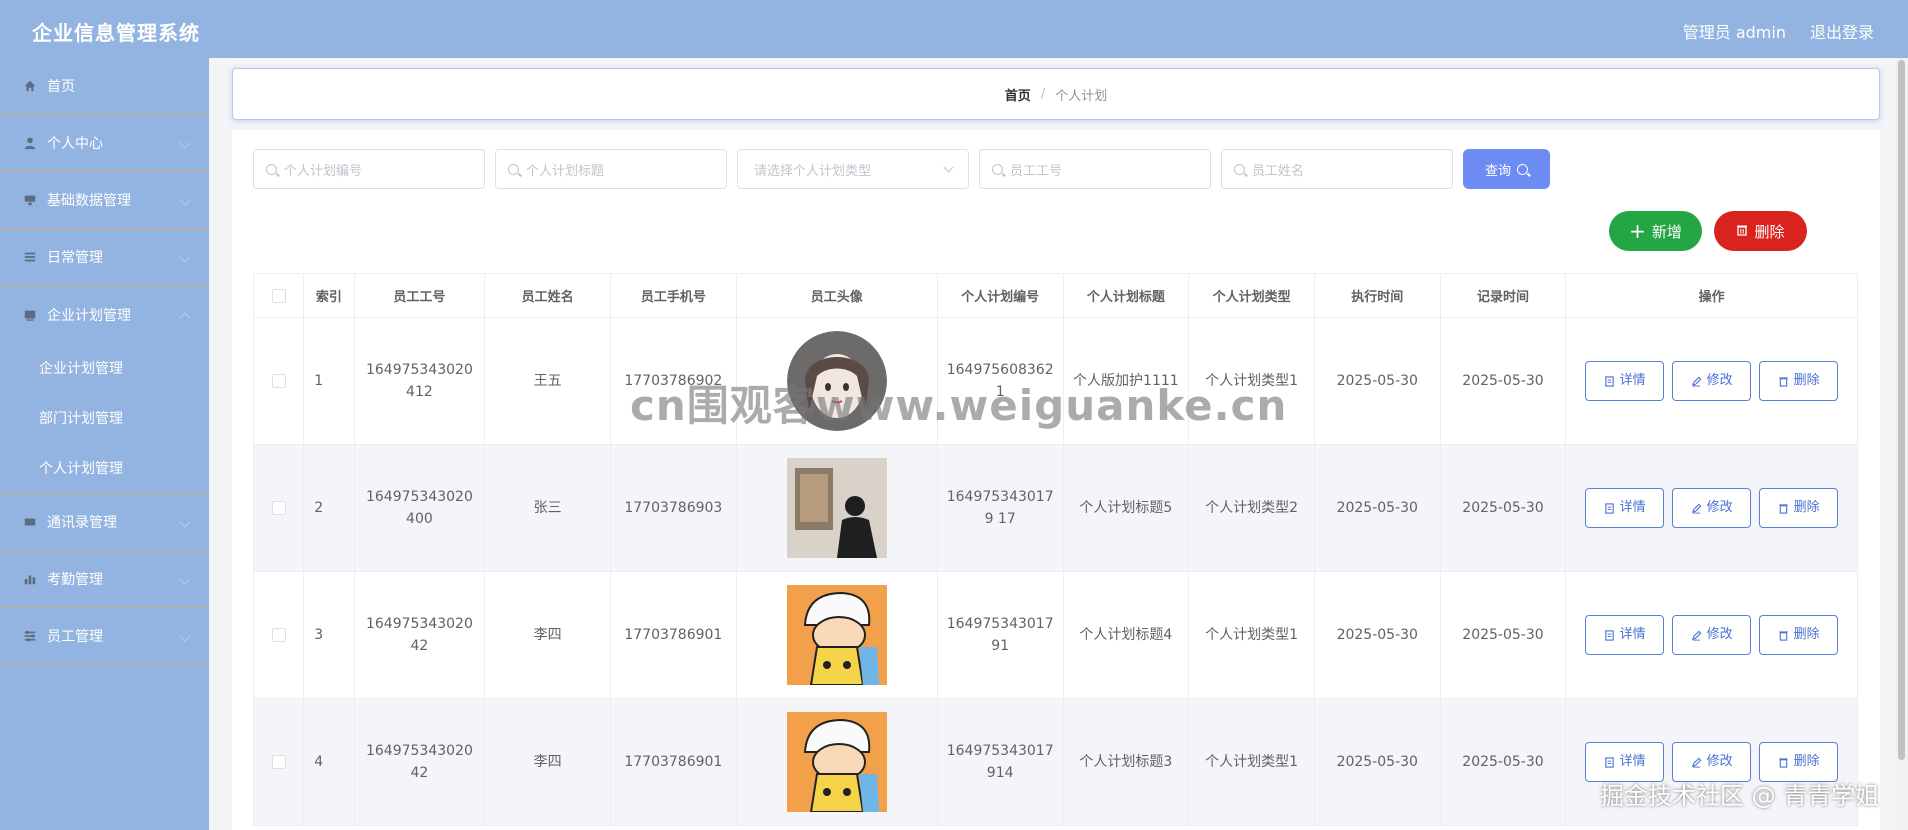 The image size is (1908, 830). I want to click on plan-title-cell: 个人计划标题3, so click(1126, 762).